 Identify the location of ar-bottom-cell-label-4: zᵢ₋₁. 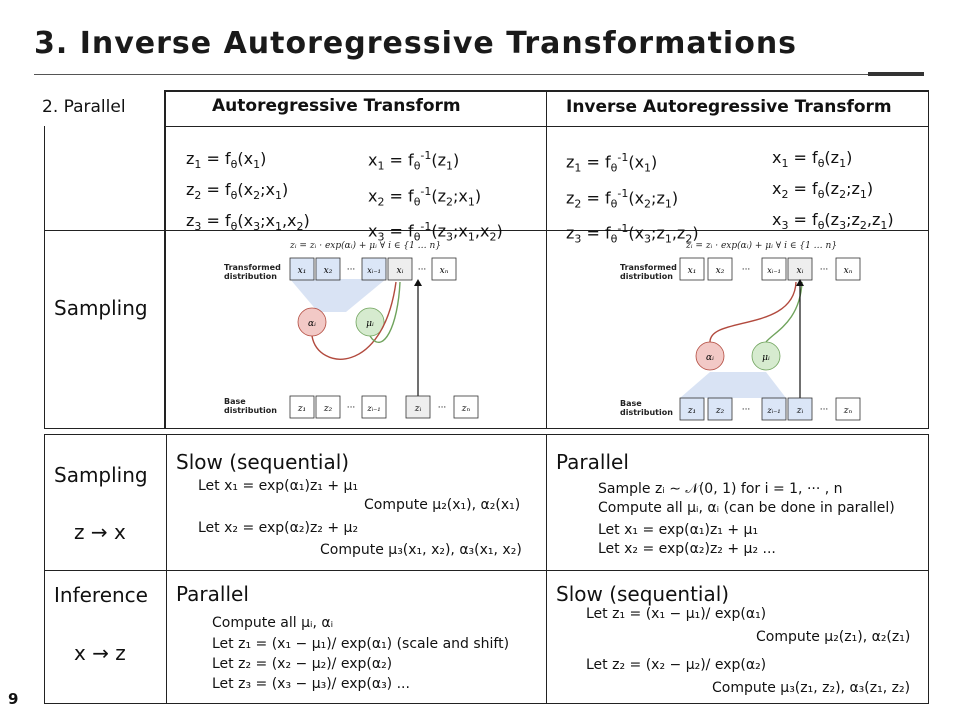
(373, 408).